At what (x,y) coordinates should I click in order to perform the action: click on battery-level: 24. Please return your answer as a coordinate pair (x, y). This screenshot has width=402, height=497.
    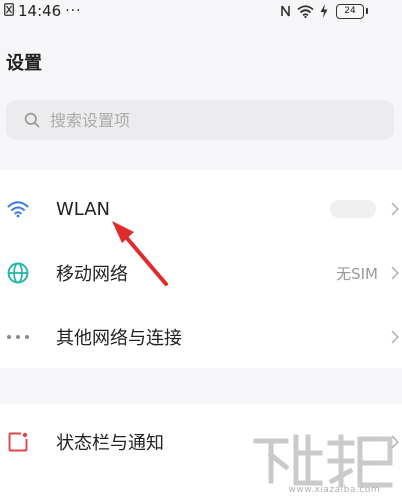
    Looking at the image, I should click on (350, 11).